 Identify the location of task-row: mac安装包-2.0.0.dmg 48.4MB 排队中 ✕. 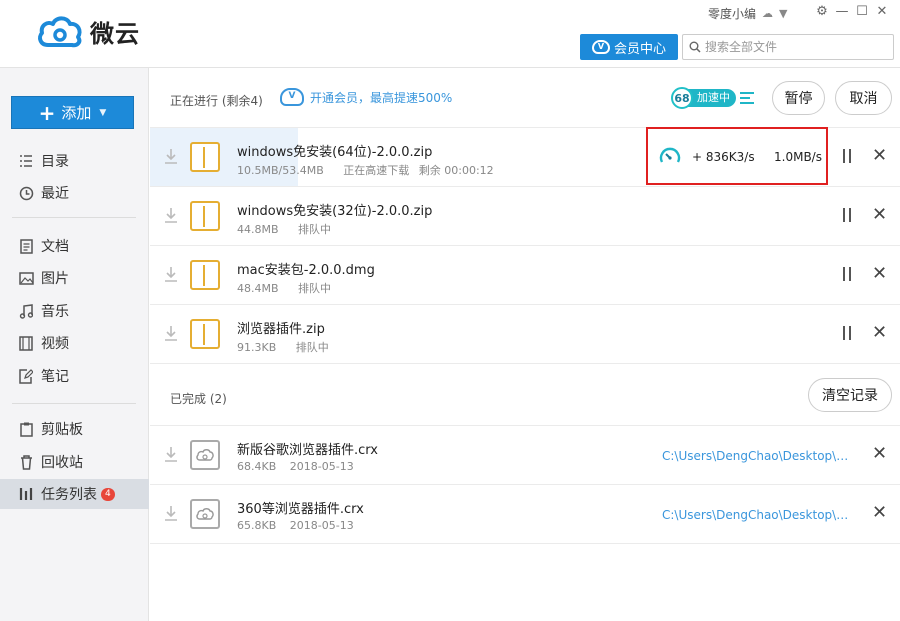
(525, 275).